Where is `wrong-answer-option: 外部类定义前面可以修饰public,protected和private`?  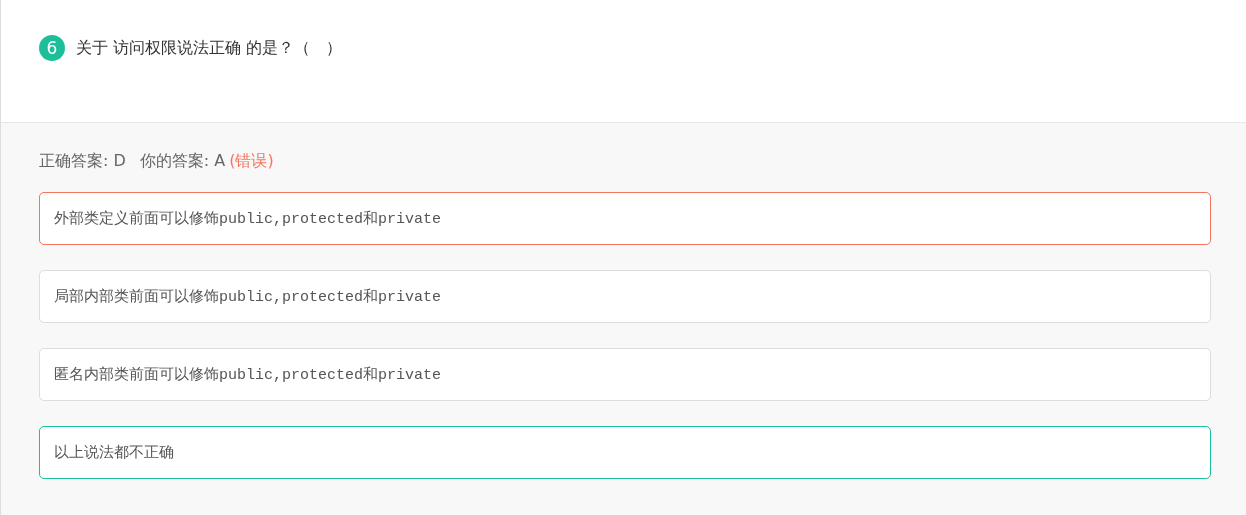
wrong-answer-option: 外部类定义前面可以修饰public,protected和private is located at coordinates (625, 218).